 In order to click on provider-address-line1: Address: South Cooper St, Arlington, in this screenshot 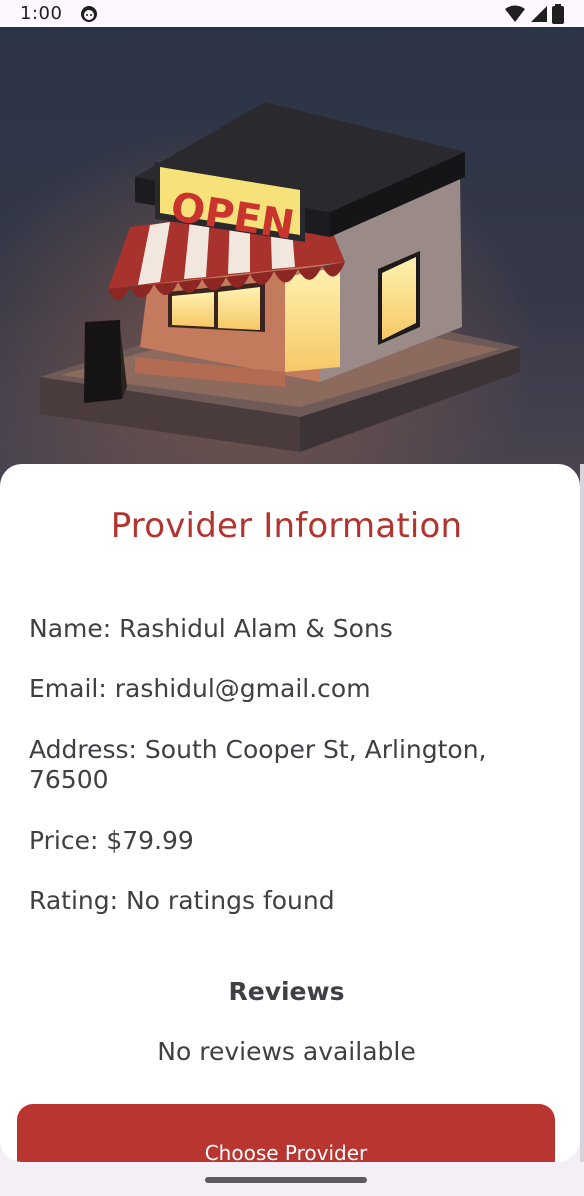, I will do `click(258, 749)`.